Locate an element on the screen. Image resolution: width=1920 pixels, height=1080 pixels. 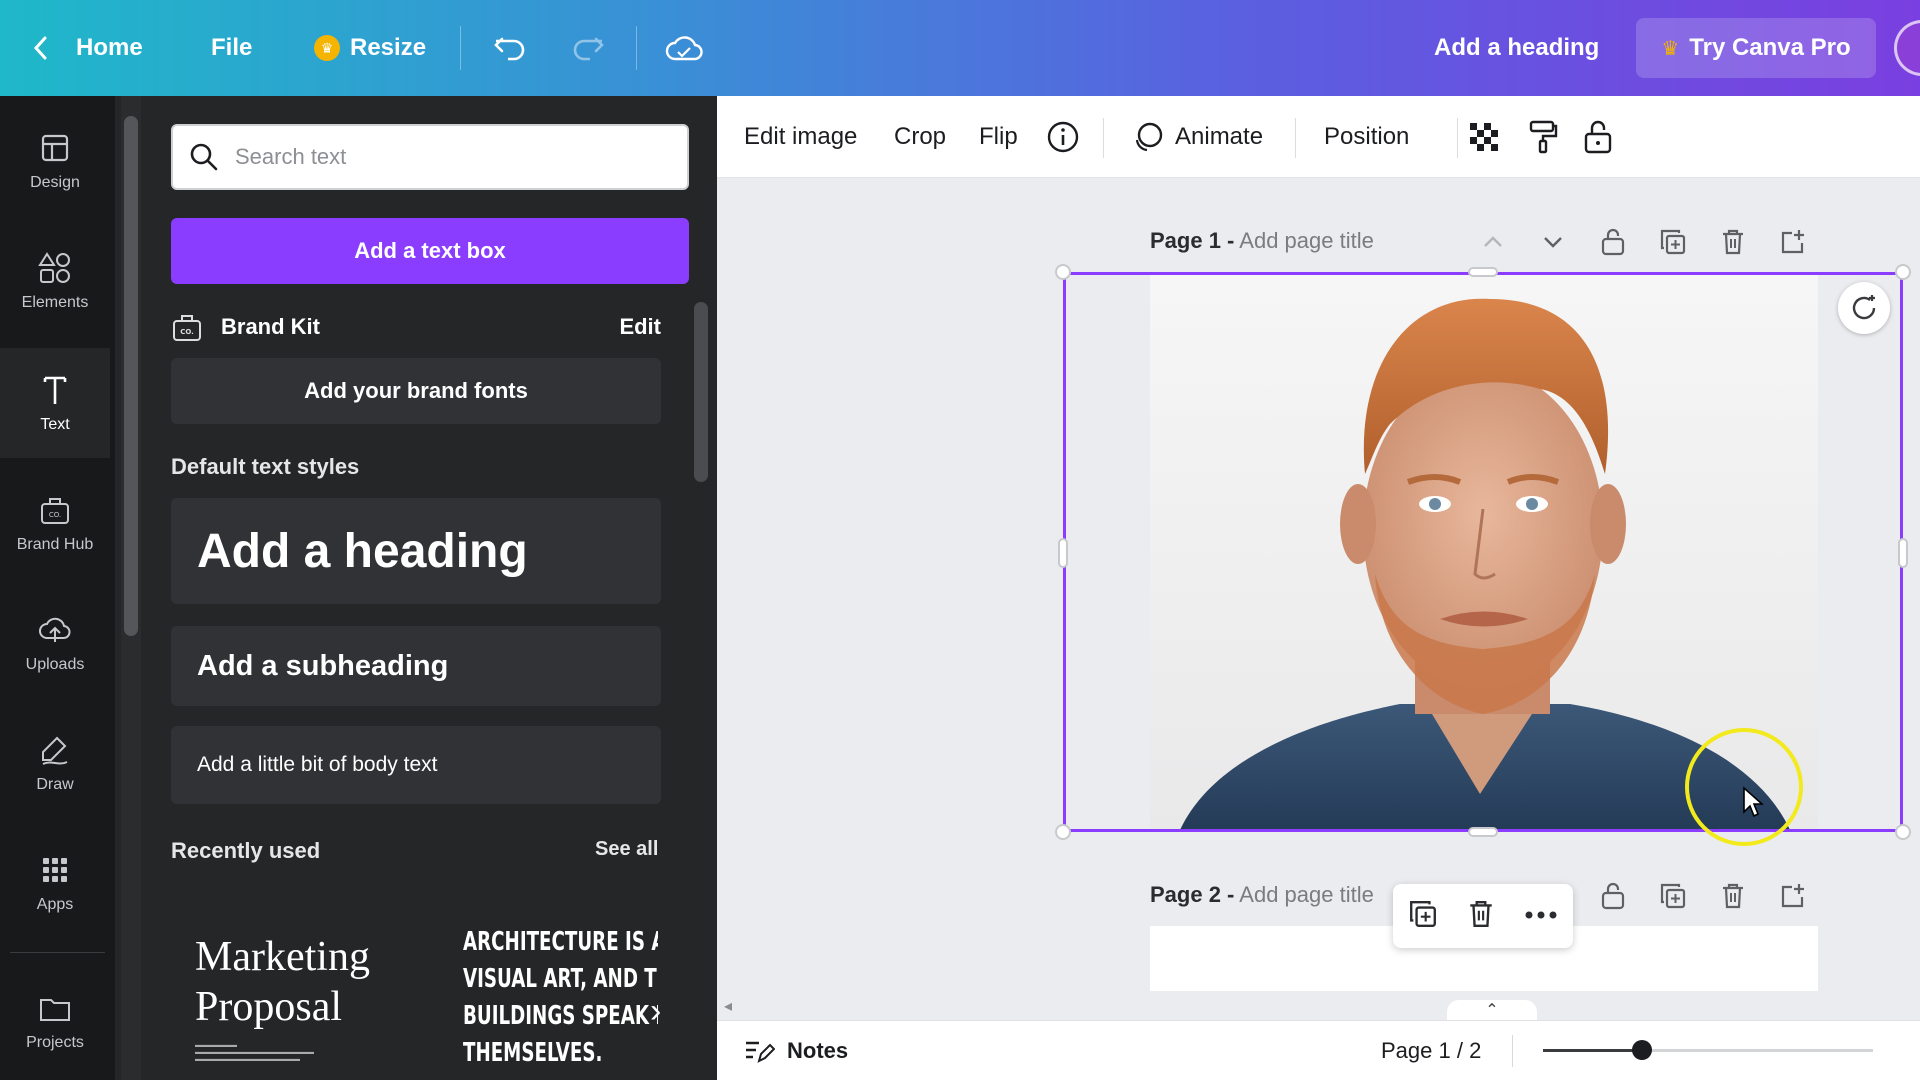
chevron-down-icon is located at coordinates (1553, 242).